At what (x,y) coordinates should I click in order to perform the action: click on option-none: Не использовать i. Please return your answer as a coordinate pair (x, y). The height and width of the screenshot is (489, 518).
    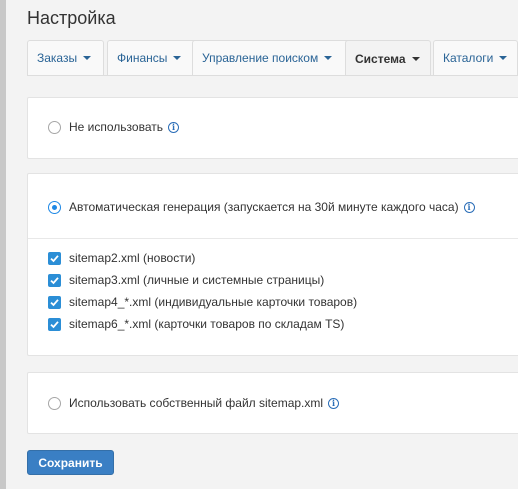
    Looking at the image, I should click on (113, 127).